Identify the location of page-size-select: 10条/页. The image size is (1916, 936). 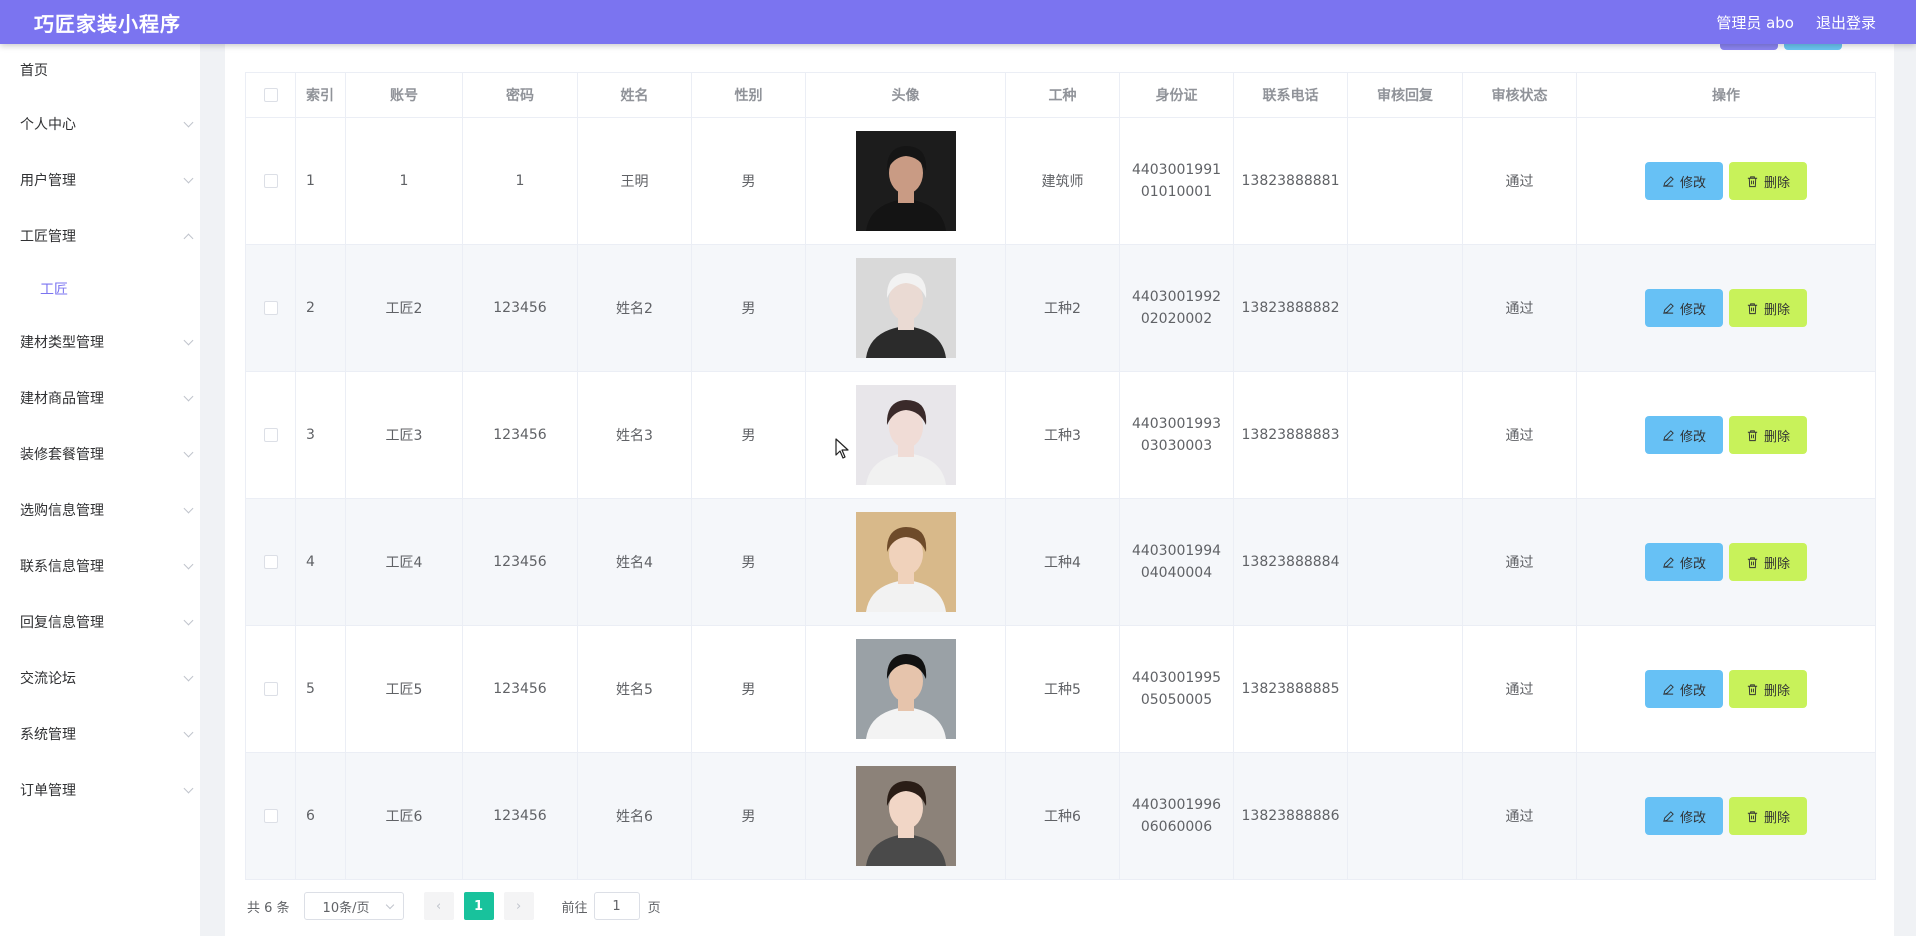
(353, 906).